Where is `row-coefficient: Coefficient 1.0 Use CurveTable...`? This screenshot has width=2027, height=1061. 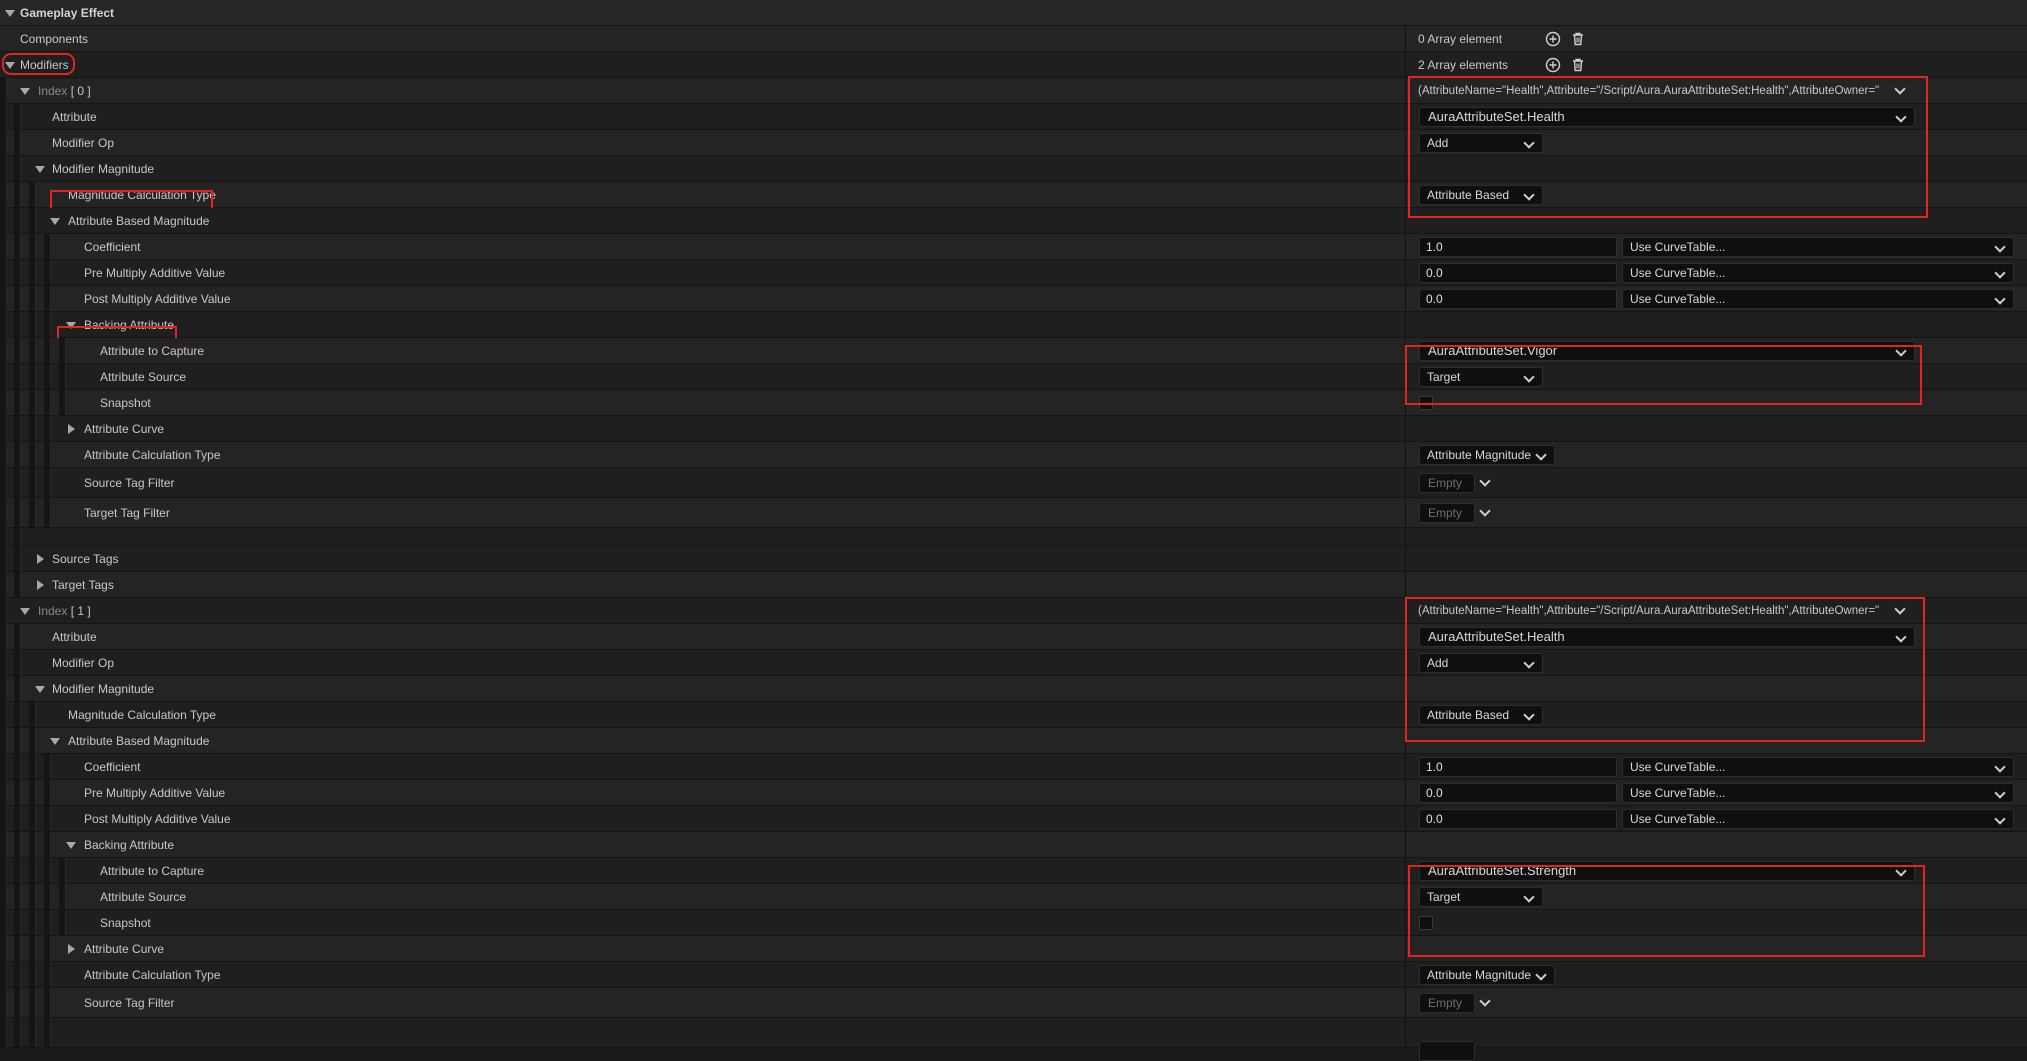 row-coefficient: Coefficient 1.0 Use CurveTable... is located at coordinates (1013, 767).